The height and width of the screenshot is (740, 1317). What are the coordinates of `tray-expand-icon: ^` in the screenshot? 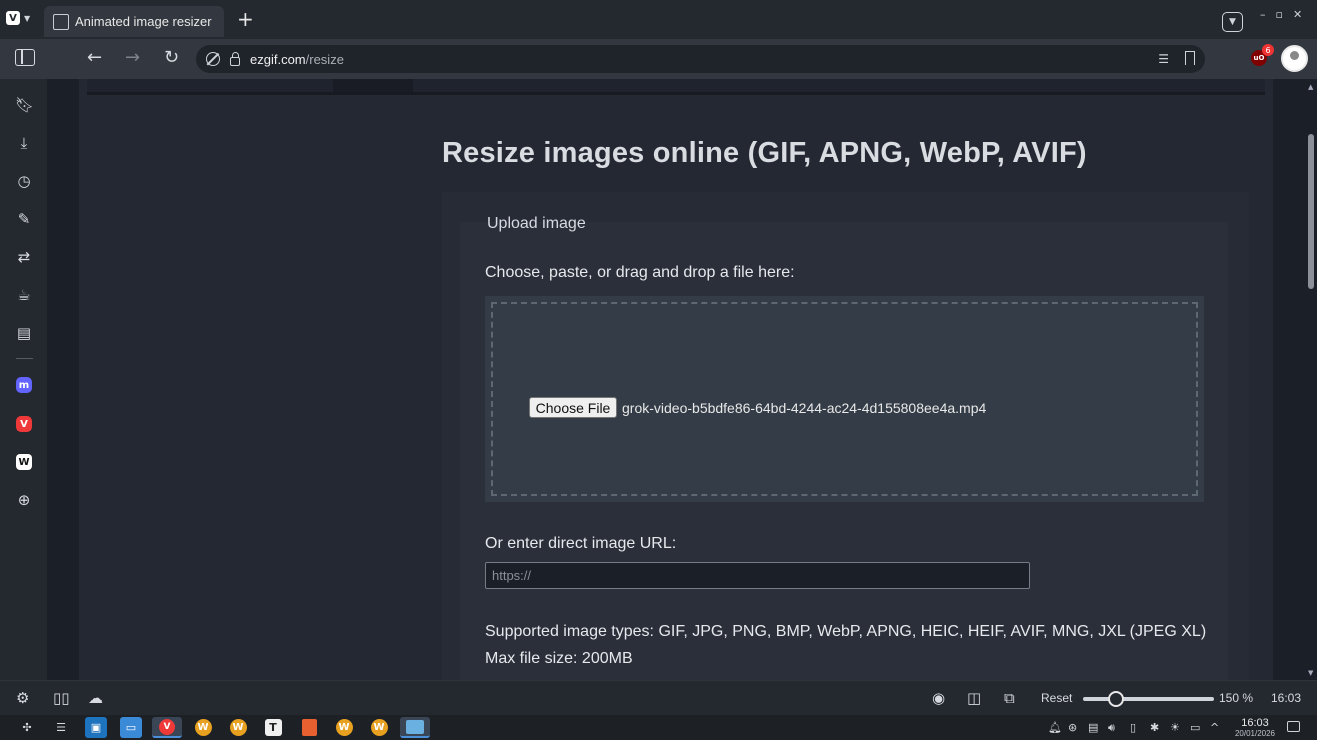 It's located at (1214, 727).